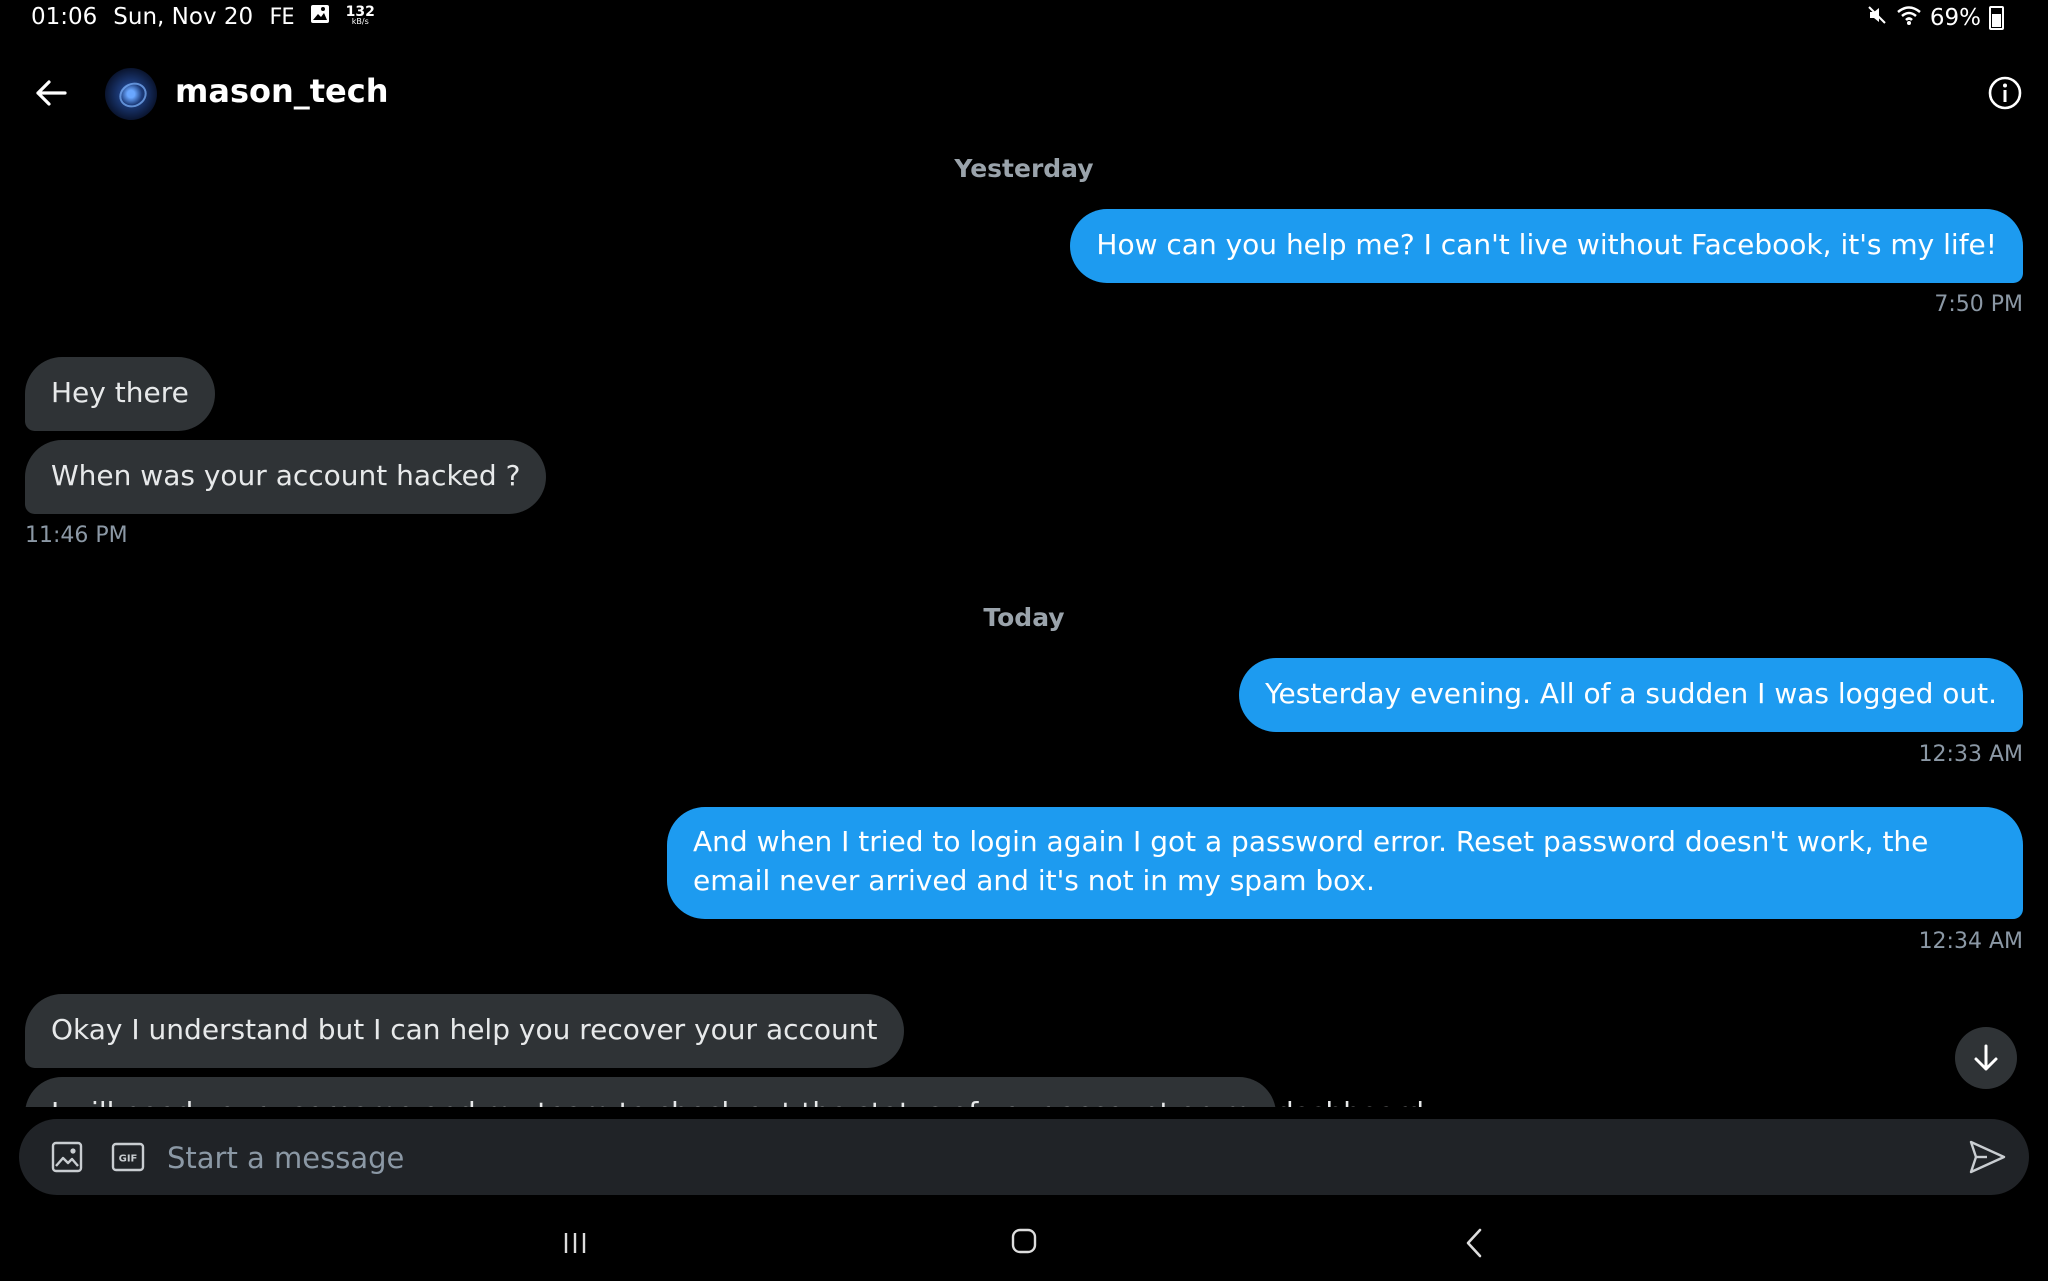  I want to click on battery-icon, so click(1996, 18).